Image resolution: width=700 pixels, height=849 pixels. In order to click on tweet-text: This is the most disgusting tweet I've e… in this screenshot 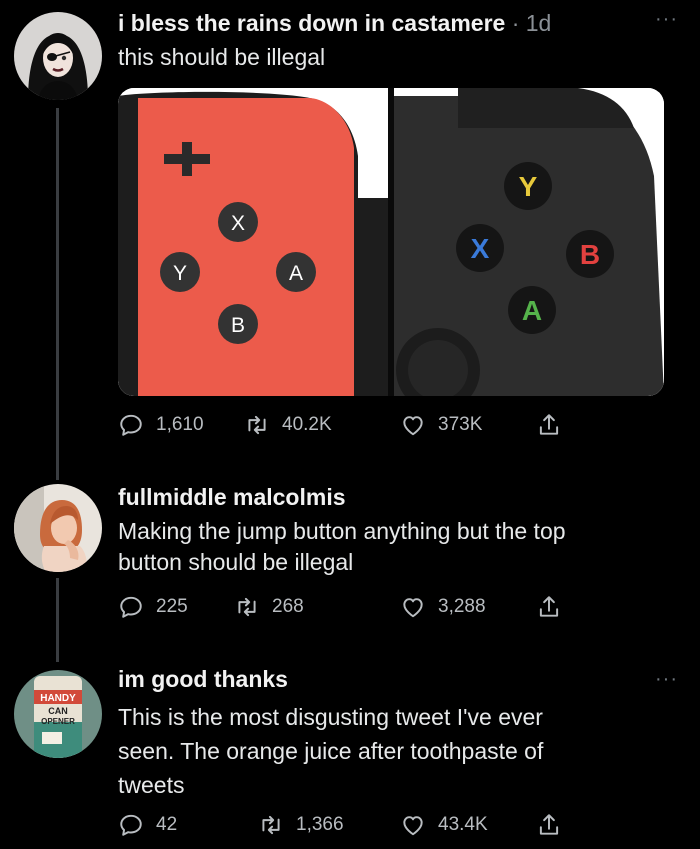, I will do `click(398, 751)`.